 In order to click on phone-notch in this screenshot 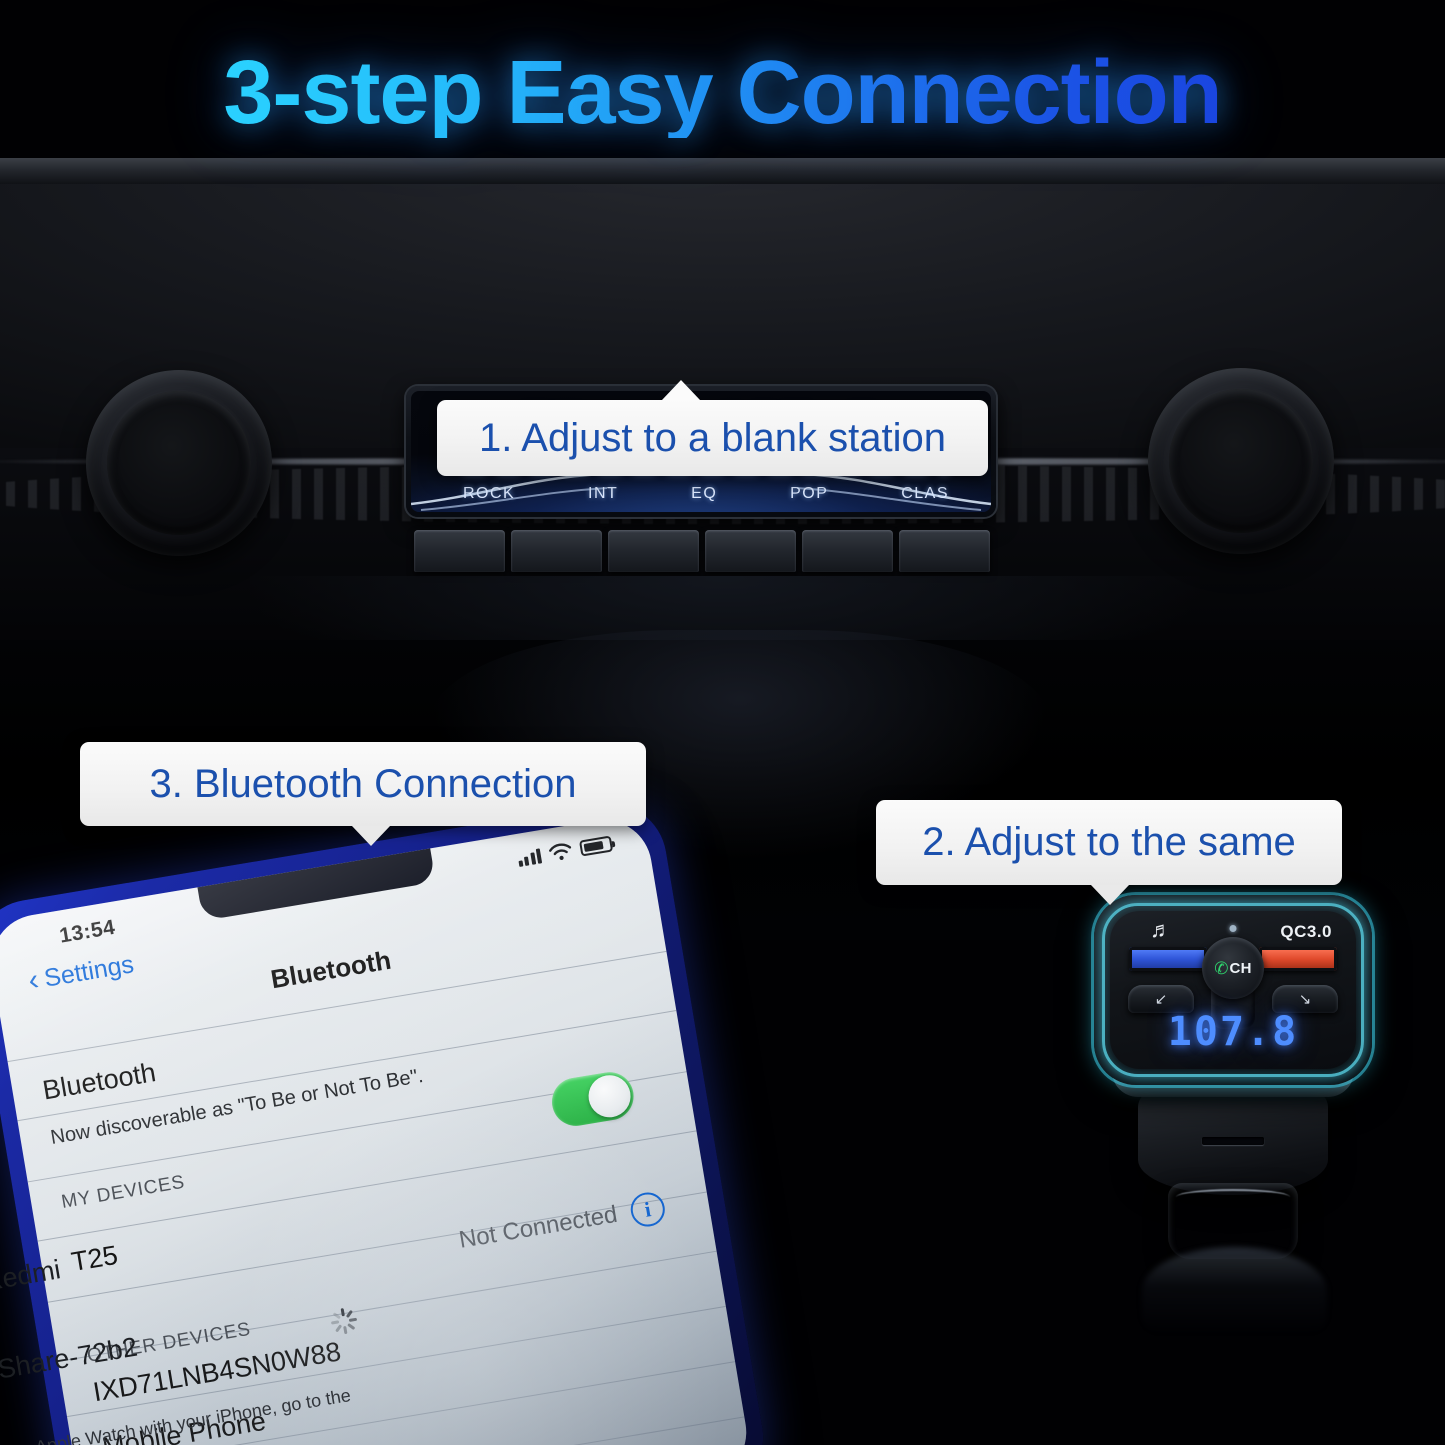, I will do `click(316, 883)`.